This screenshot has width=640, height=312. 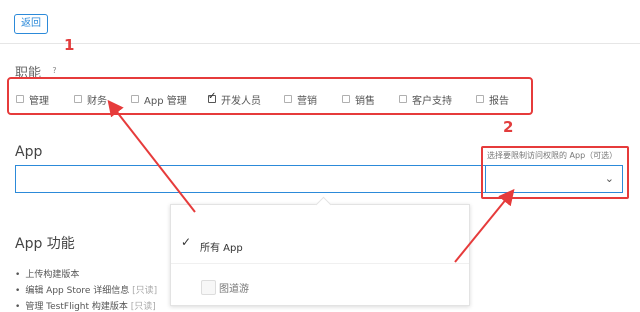 I want to click on role-label: 报告, so click(x=499, y=101).